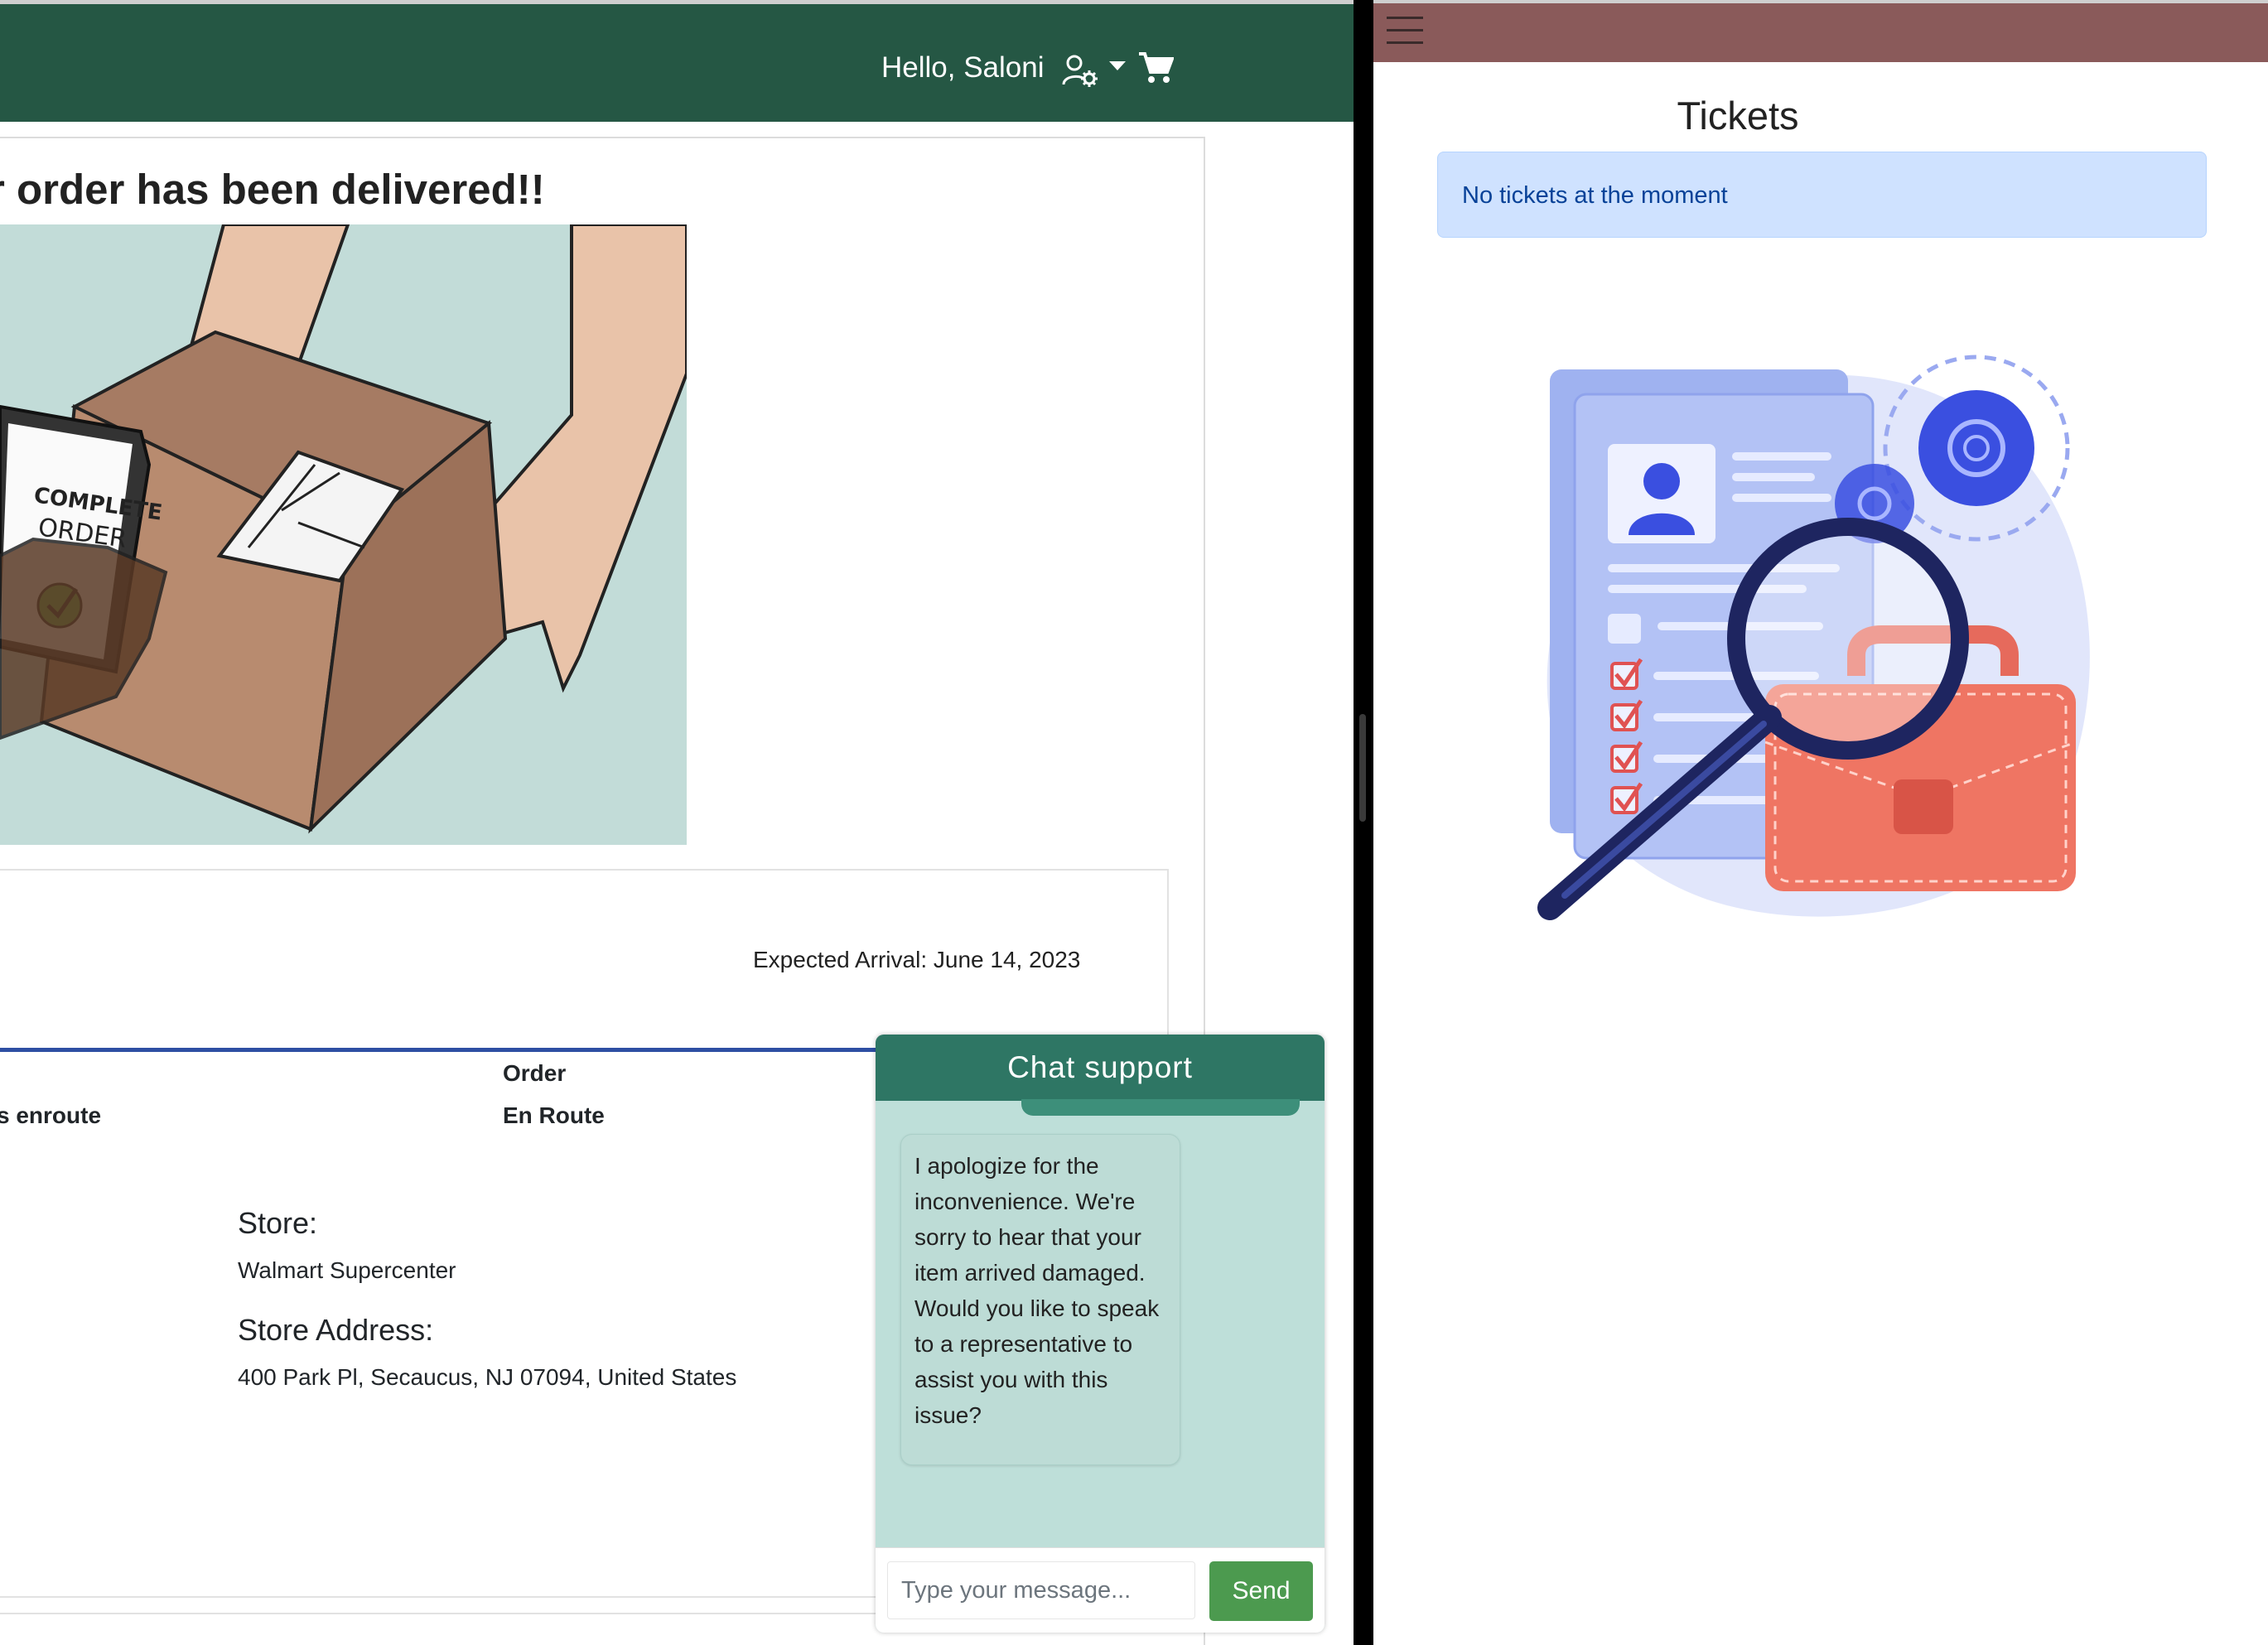 The width and height of the screenshot is (2268, 1645). I want to click on expected-arrival-text: Expected Arrival: June 14, 2023, so click(917, 959).